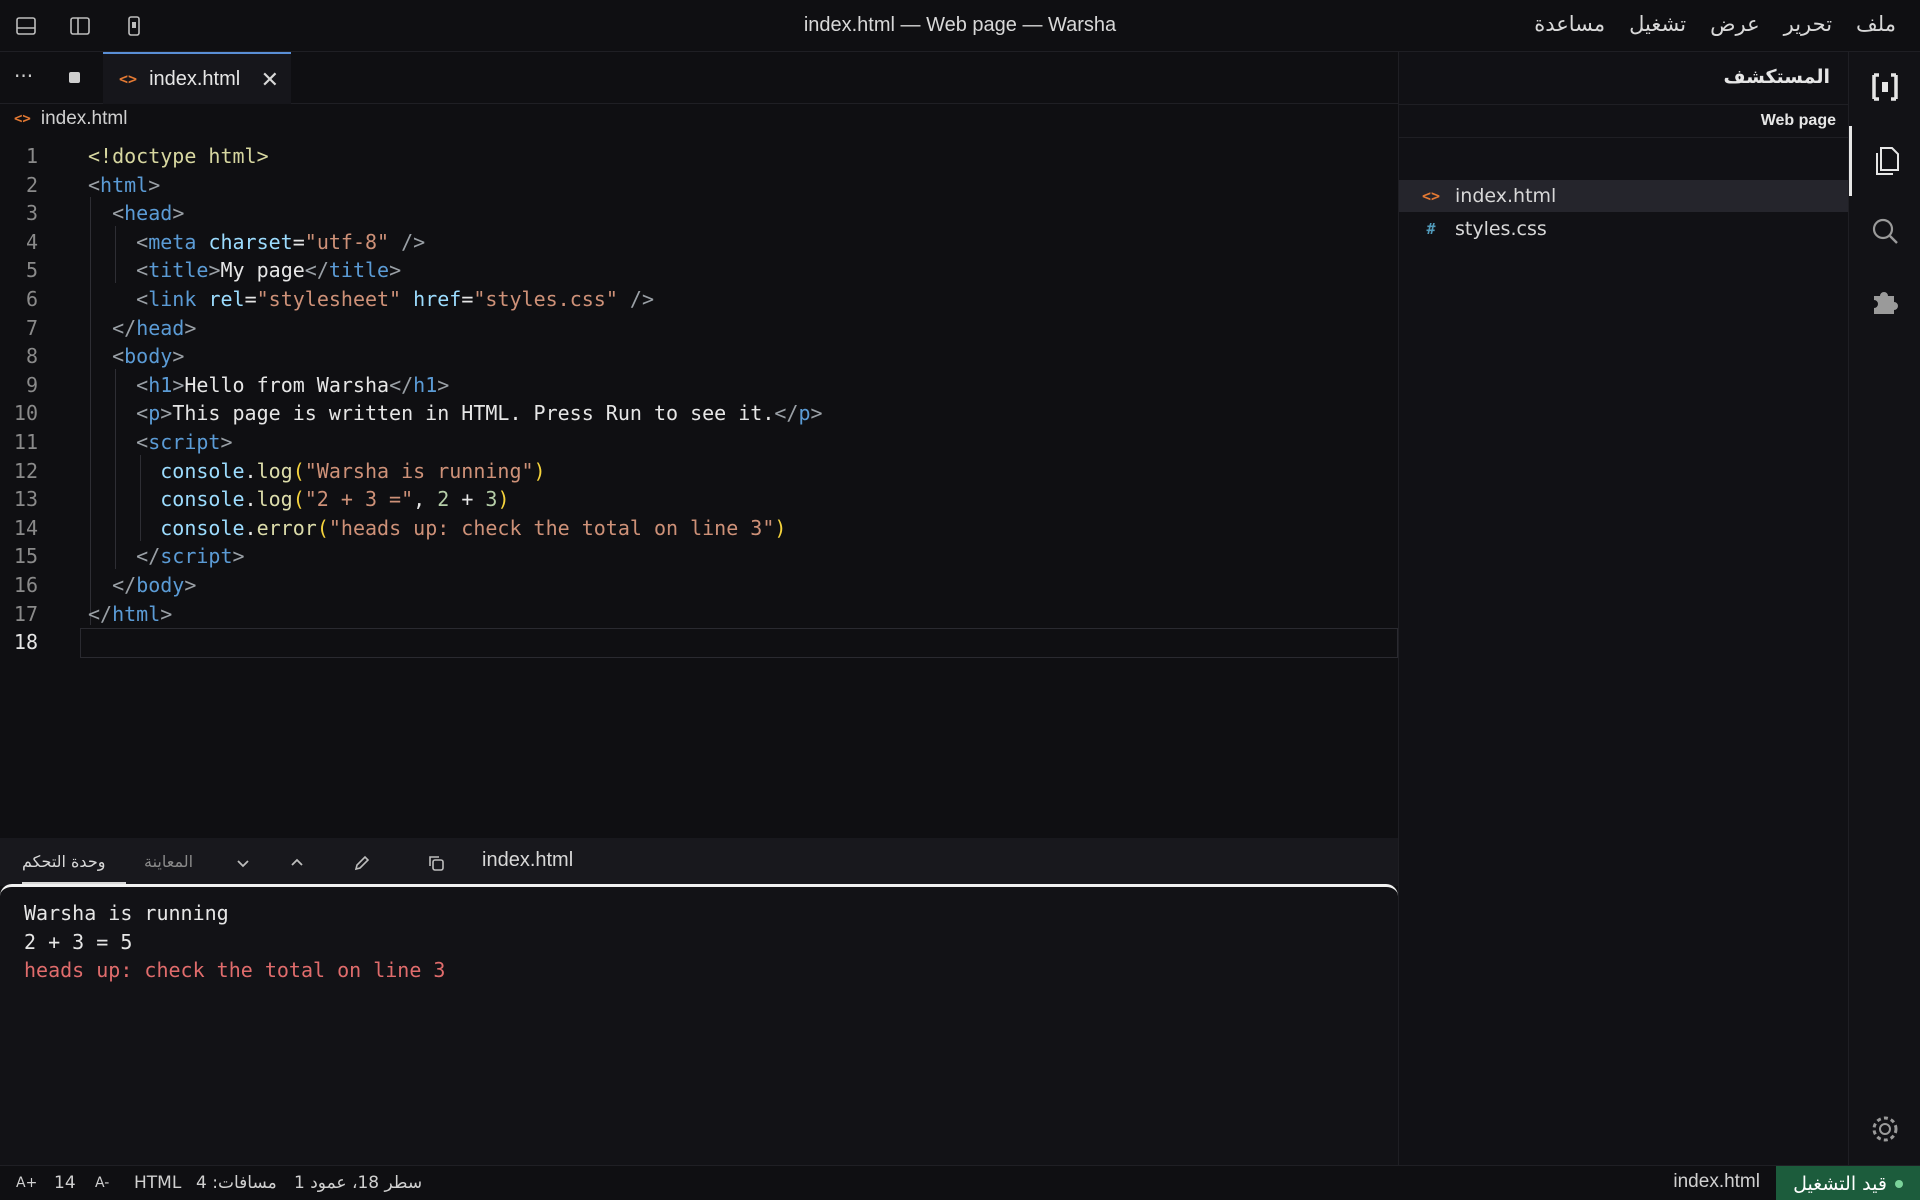  What do you see at coordinates (1777, 77) in the screenshot?
I see `explorer-title: المستكشف` at bounding box center [1777, 77].